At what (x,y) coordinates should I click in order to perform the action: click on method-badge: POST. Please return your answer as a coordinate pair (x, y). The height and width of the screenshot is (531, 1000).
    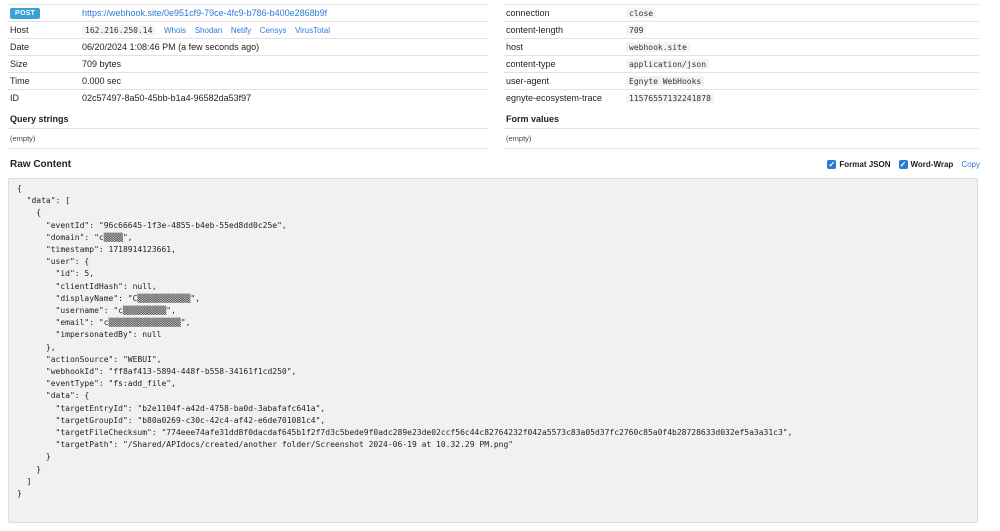
    Looking at the image, I should click on (25, 13).